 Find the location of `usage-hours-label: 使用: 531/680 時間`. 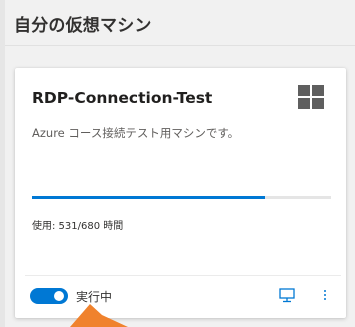

usage-hours-label: 使用: 531/680 時間 is located at coordinates (78, 226).